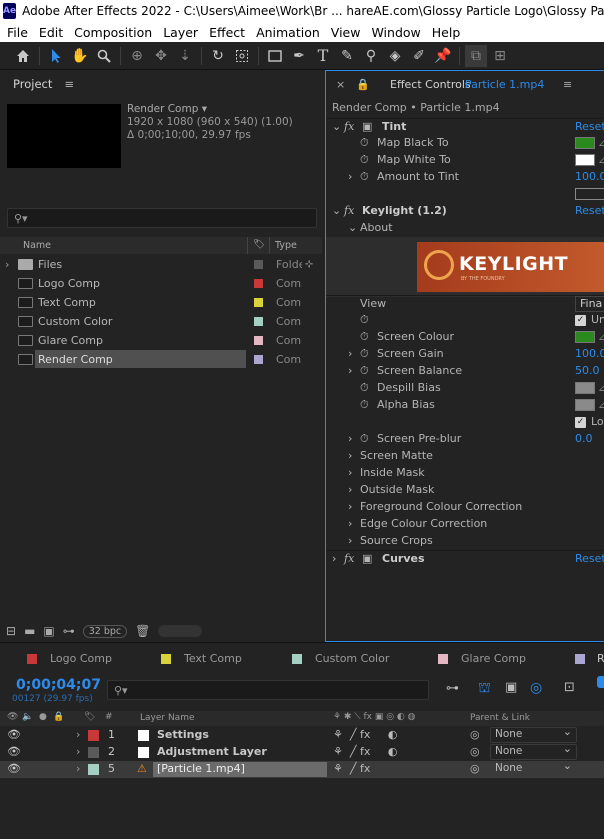  I want to click on group-foreground-colour-correction: › Foreground Colour Correction, so click(465, 507).